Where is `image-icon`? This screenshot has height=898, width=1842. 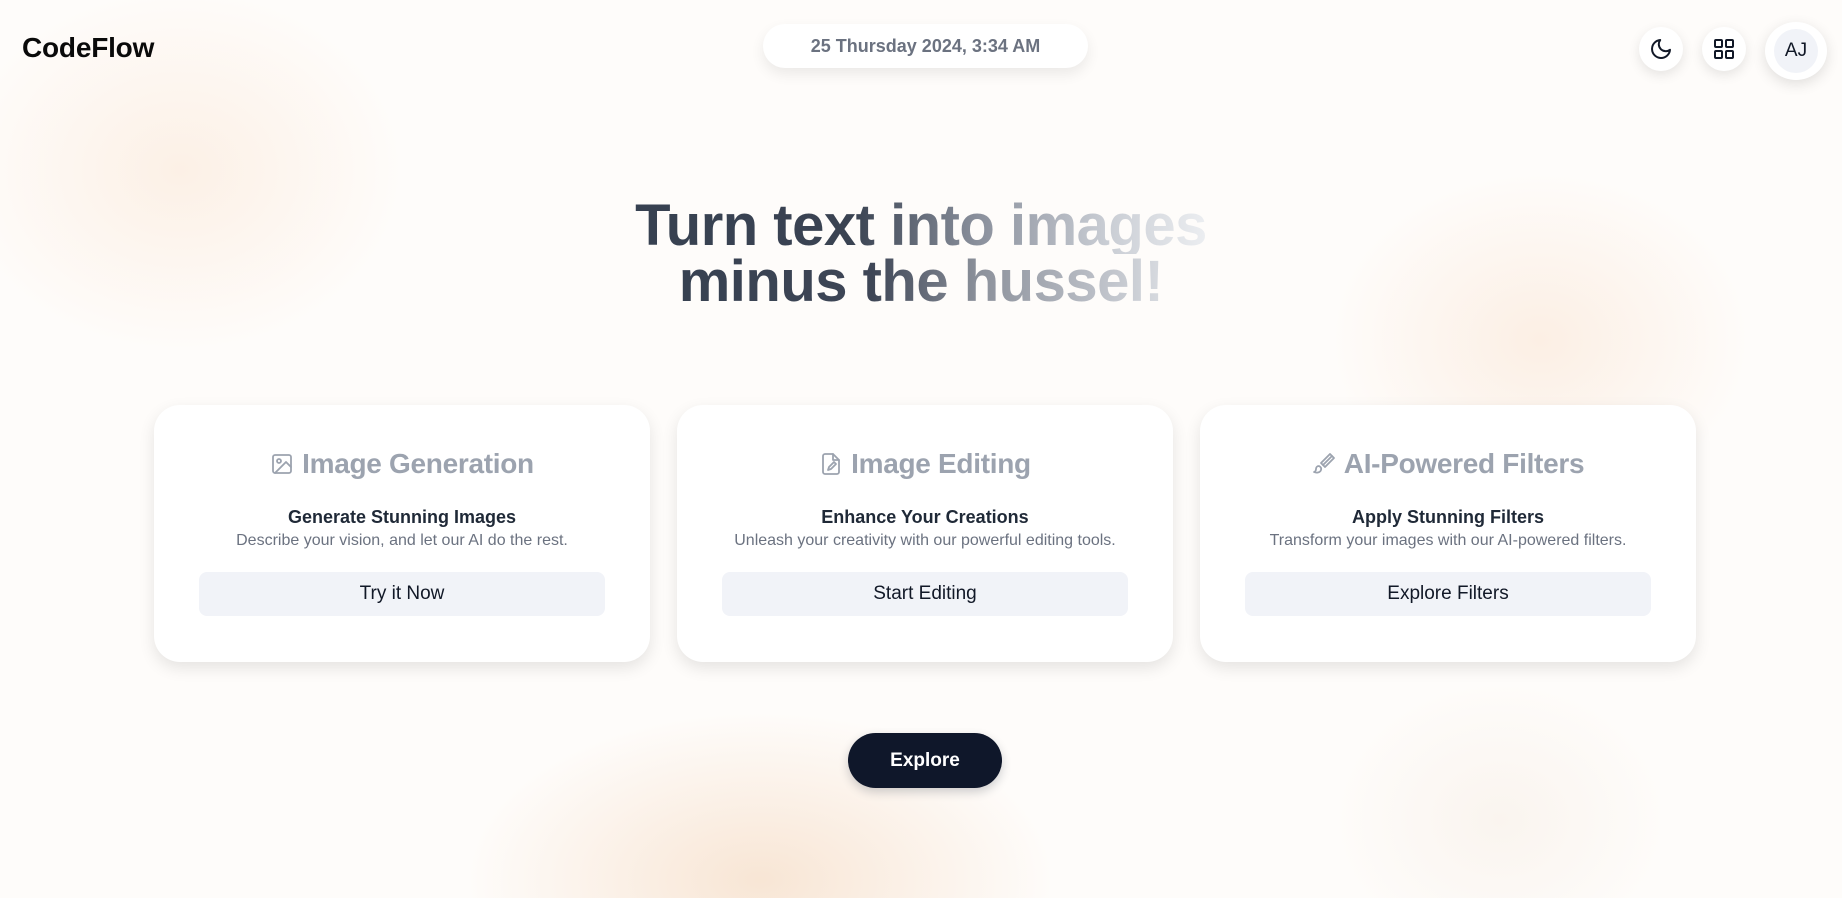
image-icon is located at coordinates (282, 464).